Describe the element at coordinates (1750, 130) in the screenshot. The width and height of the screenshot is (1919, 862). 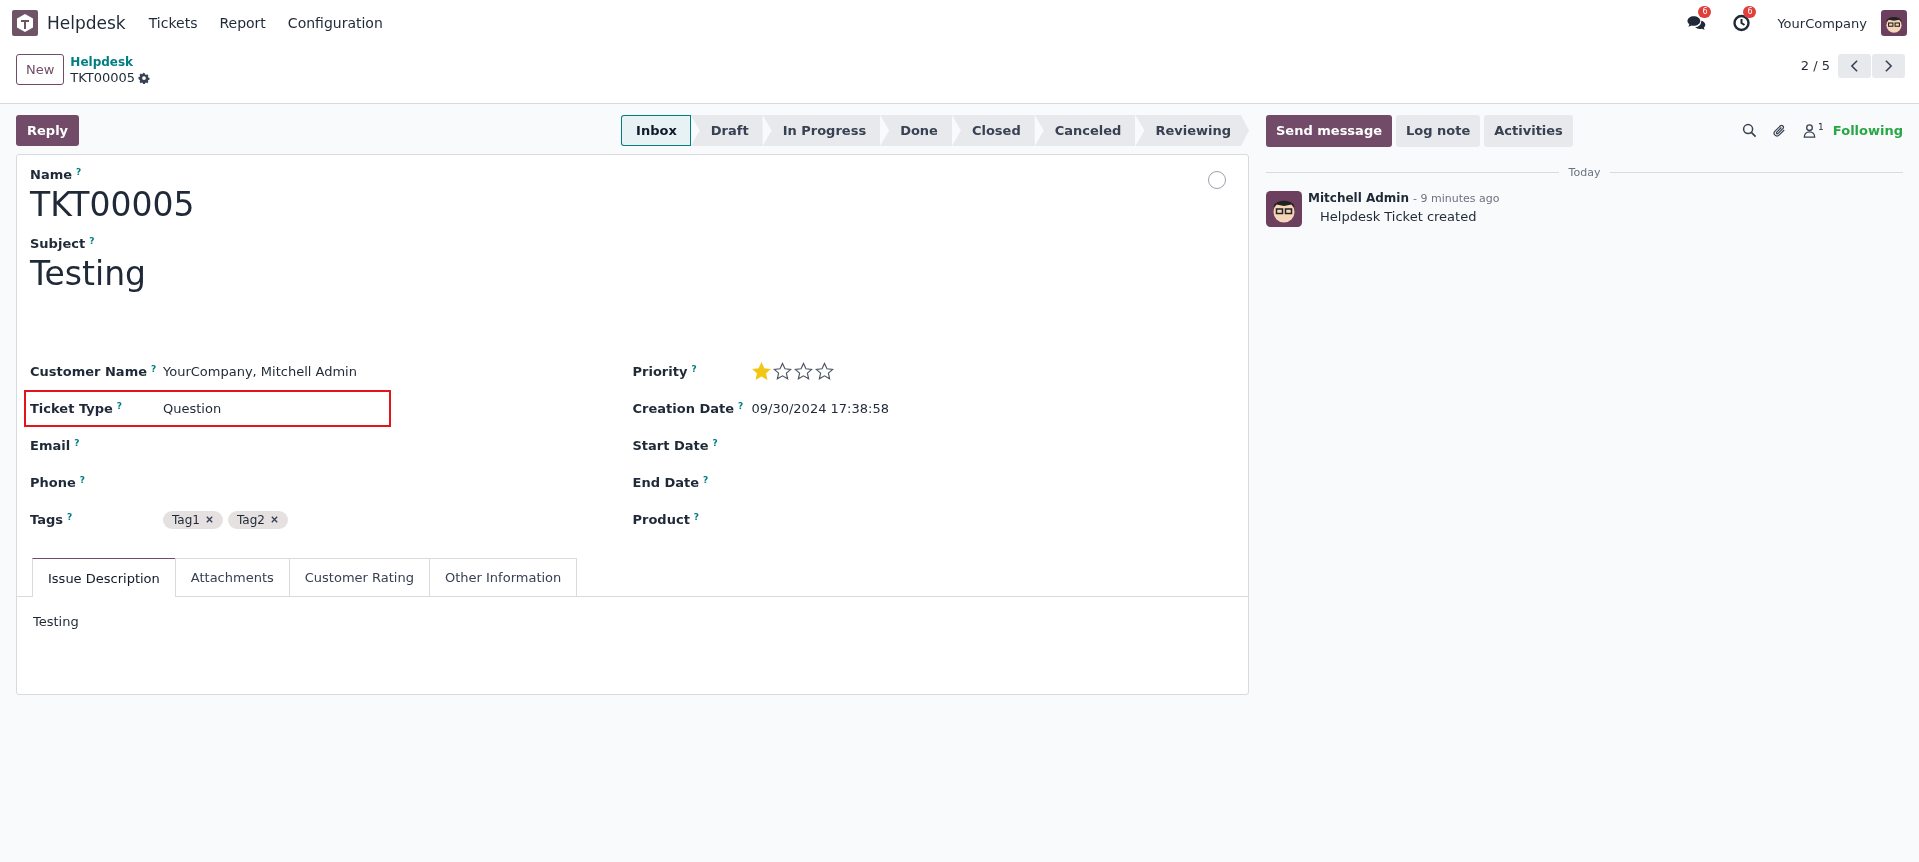
I see `search-icon` at that location.